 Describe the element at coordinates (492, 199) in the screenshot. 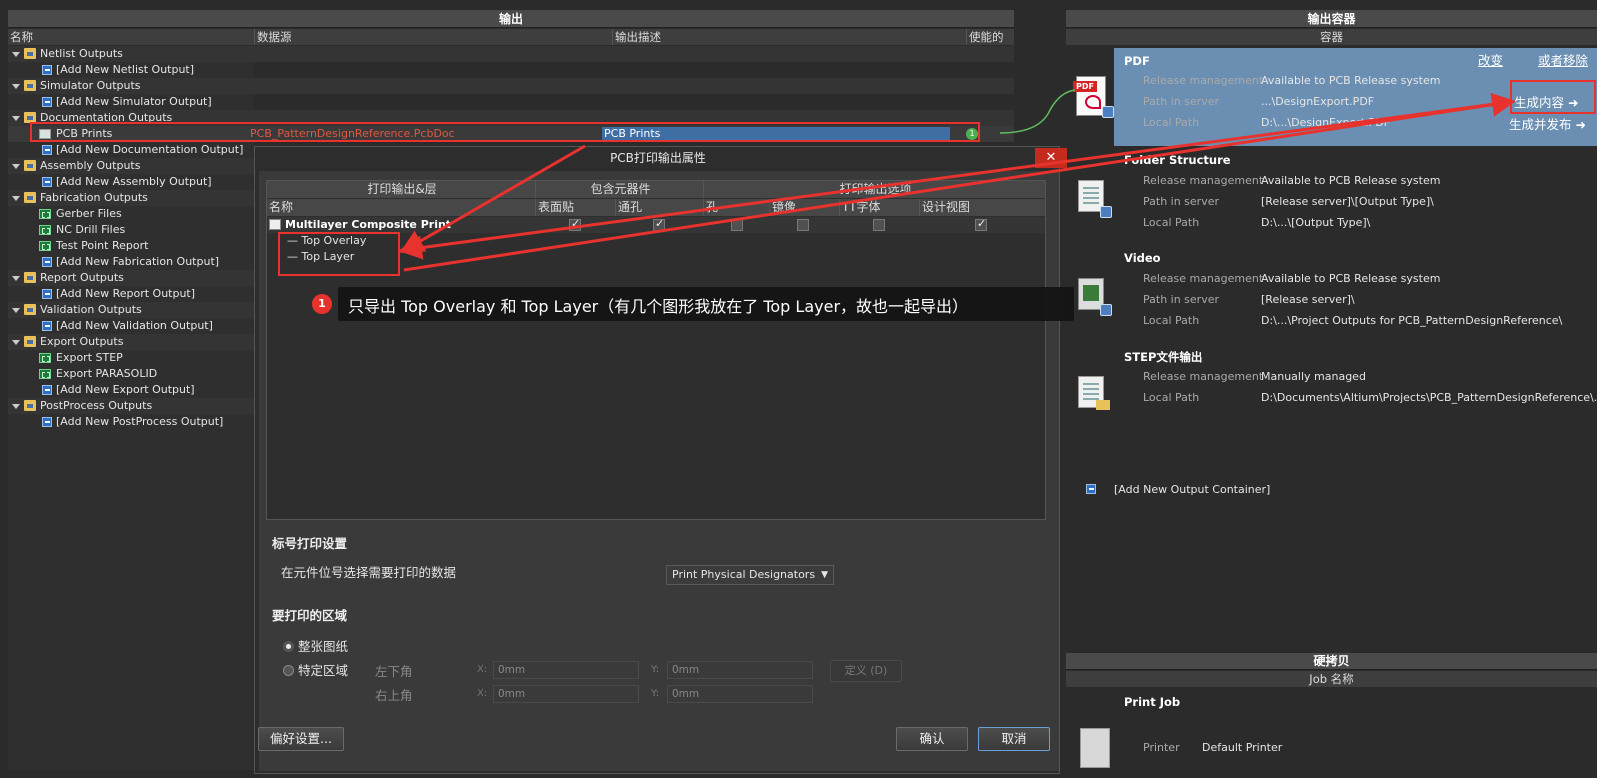

I see `arrow-row-to-layers` at that location.